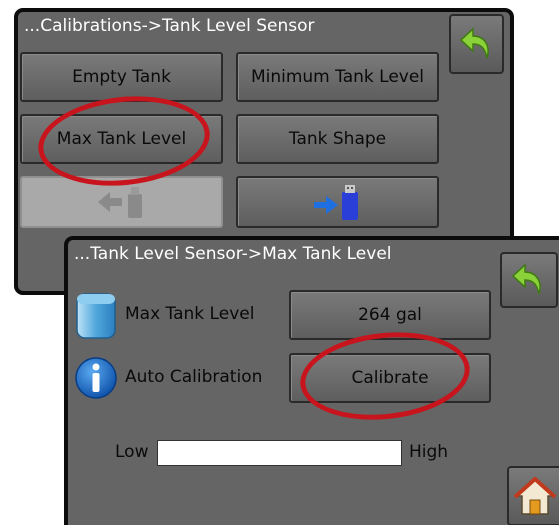 The width and height of the screenshot is (559, 525). I want to click on empty-tank-button: Empty Tank, so click(121, 77).